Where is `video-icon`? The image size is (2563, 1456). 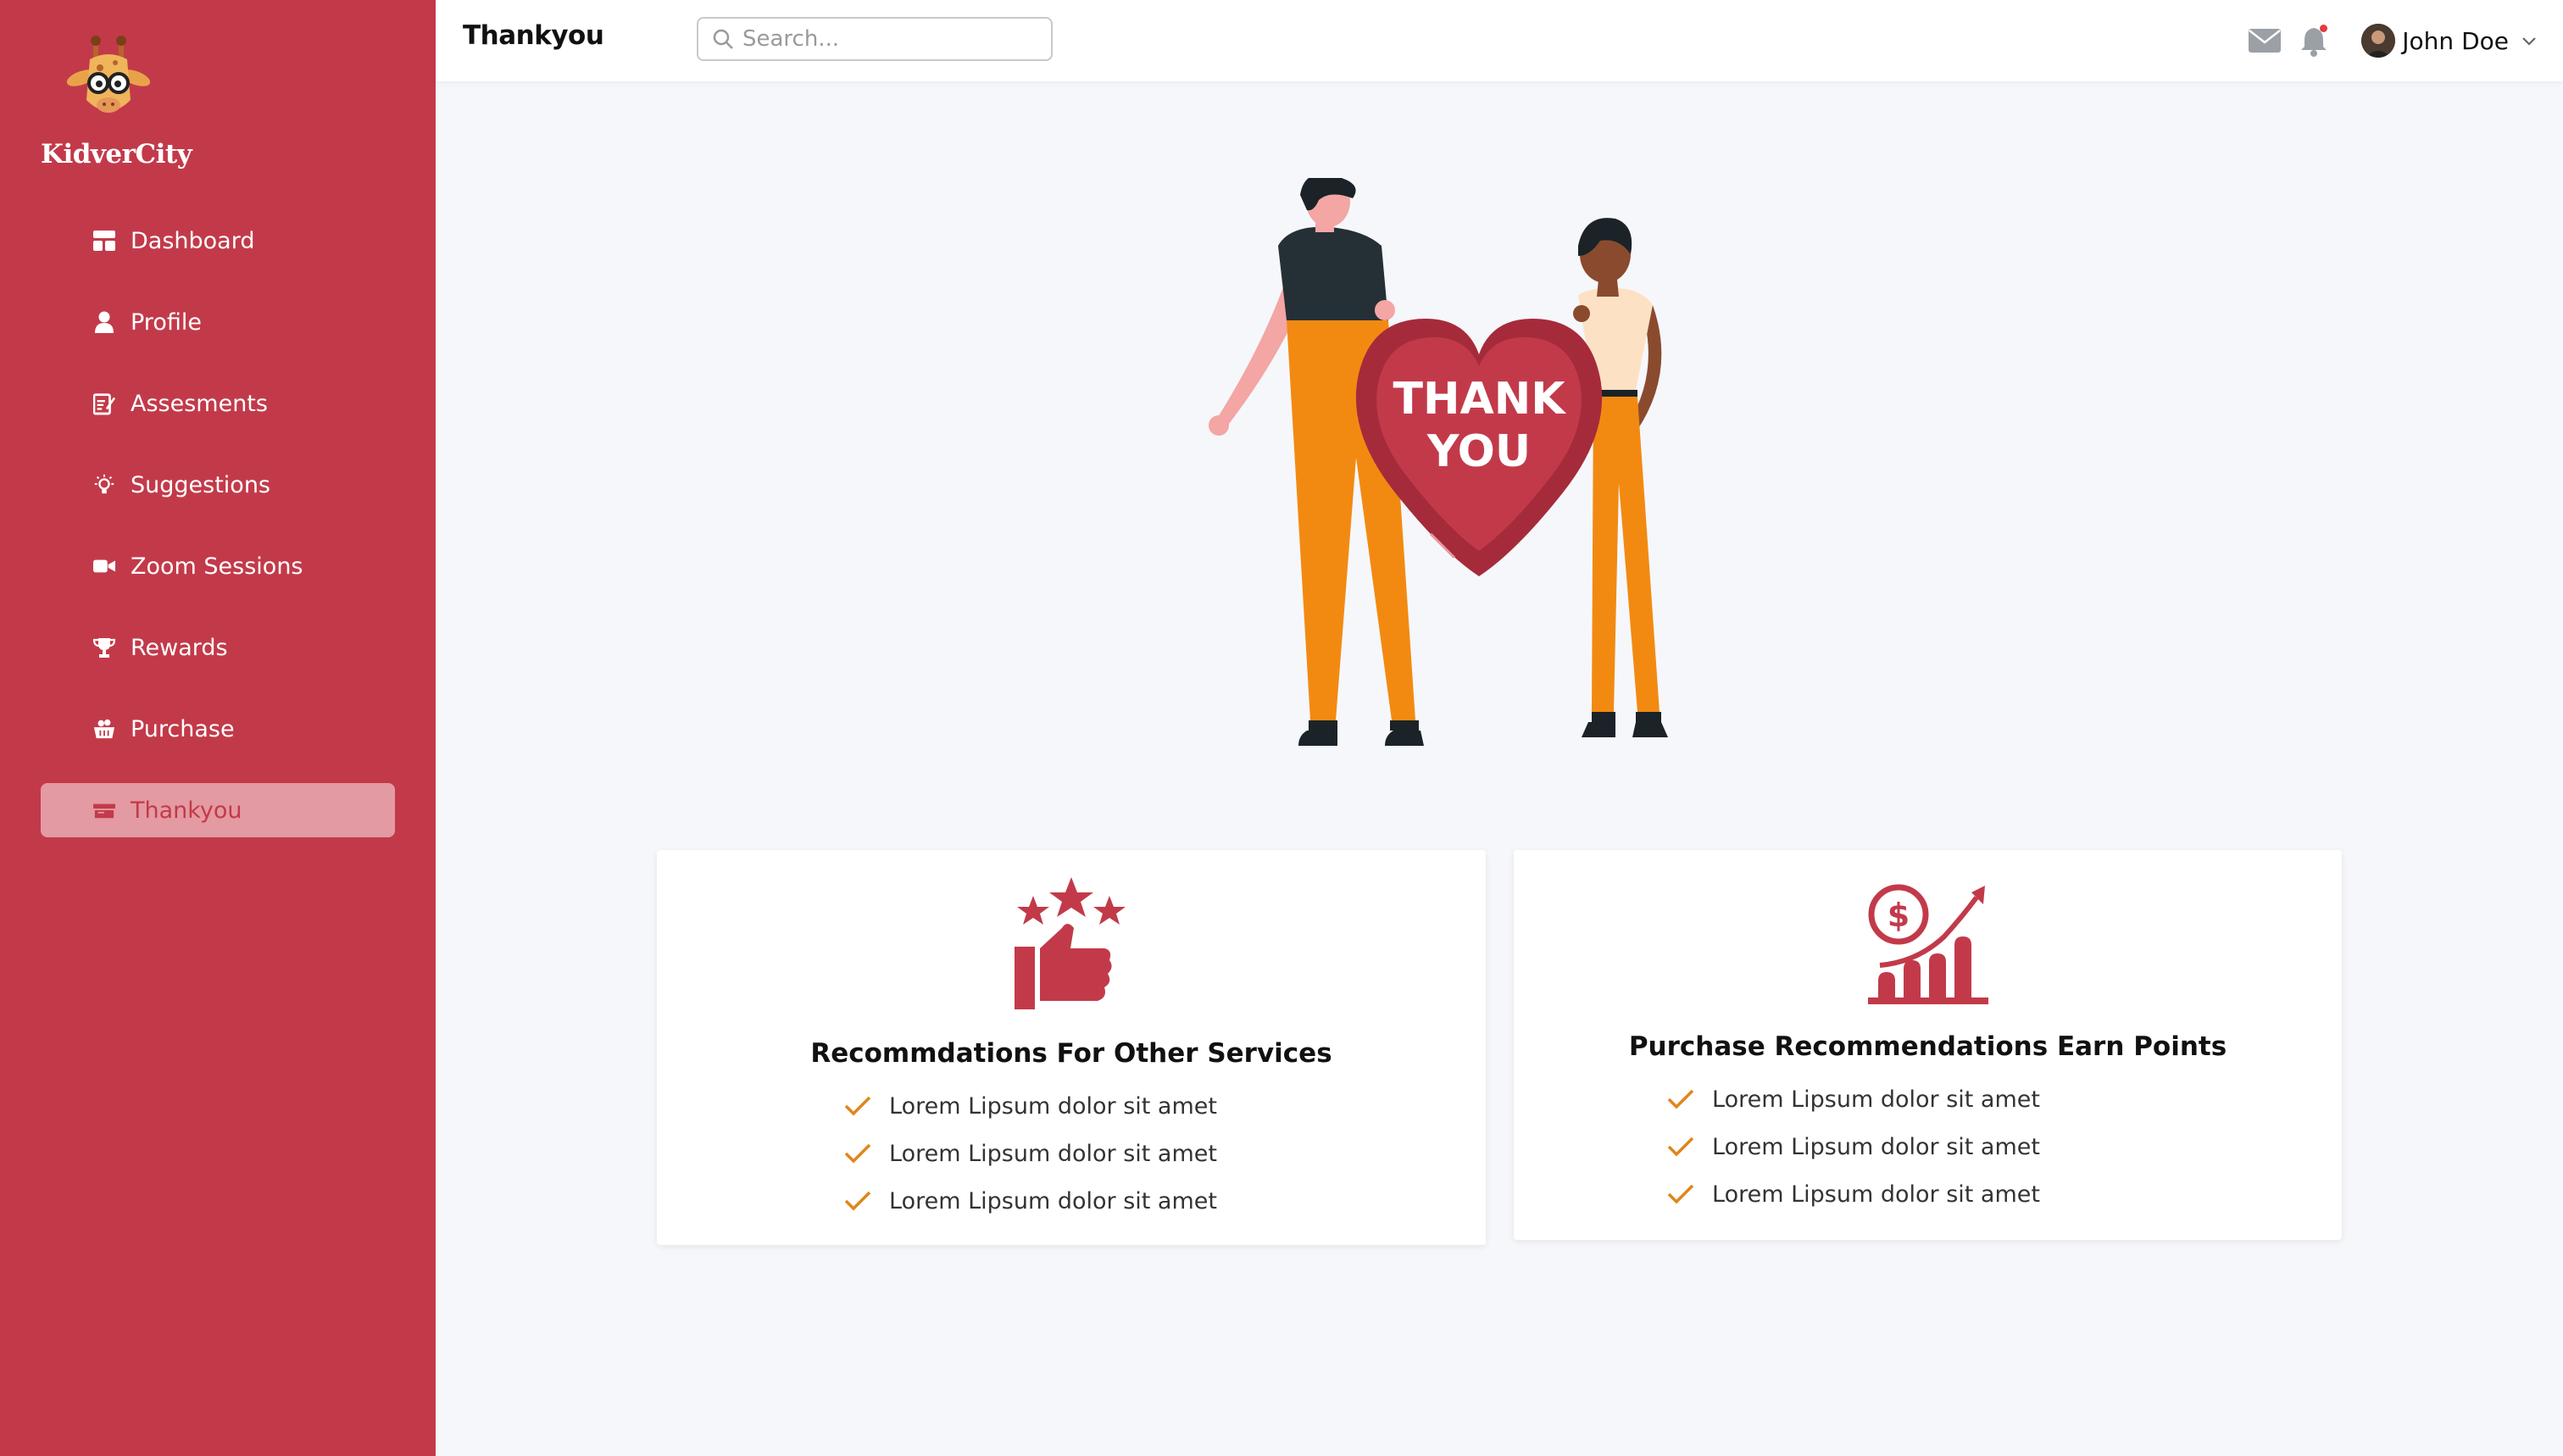 video-icon is located at coordinates (104, 566).